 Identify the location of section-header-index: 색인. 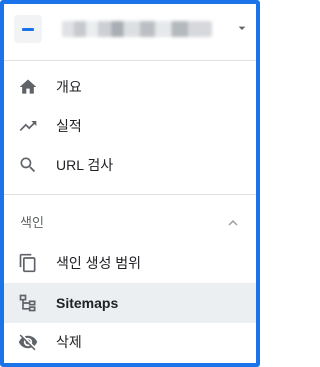
(130, 222).